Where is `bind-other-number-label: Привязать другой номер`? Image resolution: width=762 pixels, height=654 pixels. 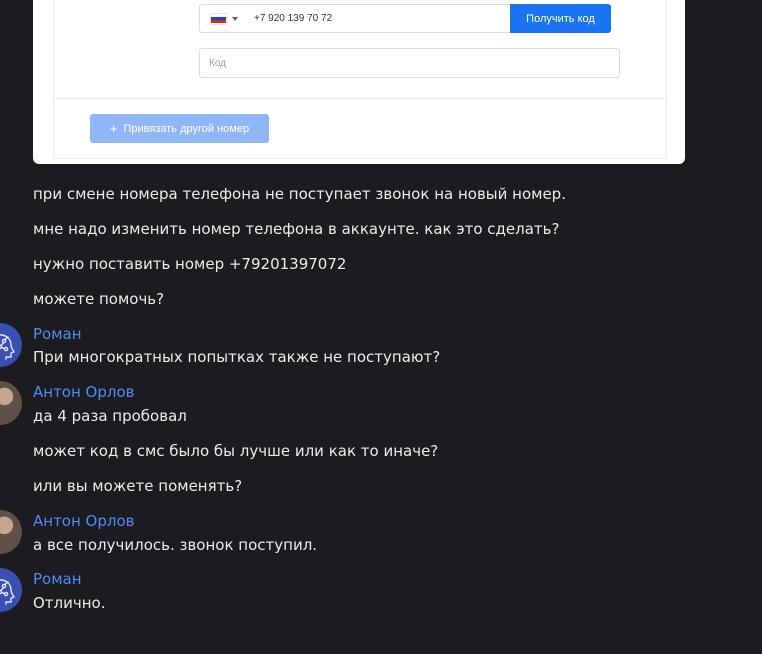
bind-other-number-label: Привязать другой номер is located at coordinates (186, 128).